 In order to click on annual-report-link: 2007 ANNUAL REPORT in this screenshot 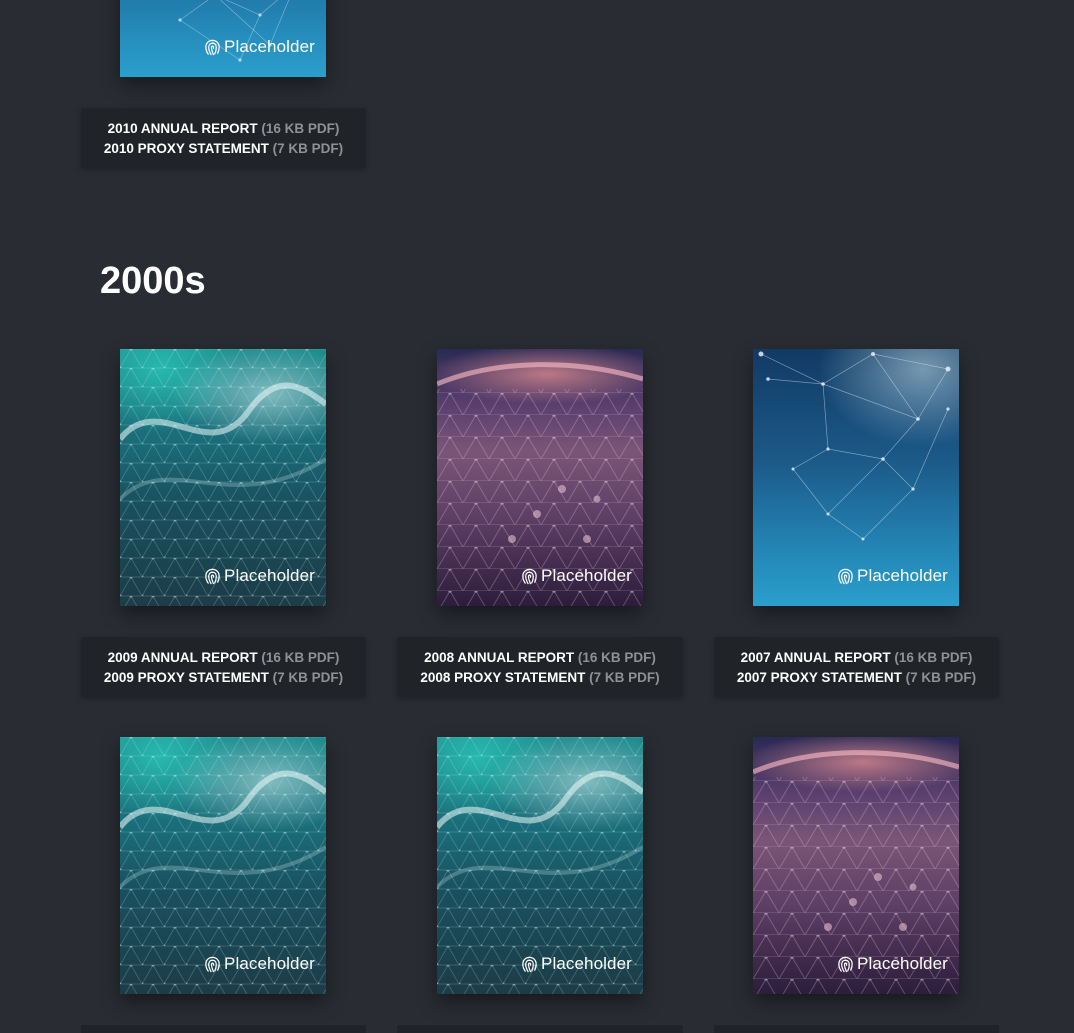, I will do `click(816, 657)`.